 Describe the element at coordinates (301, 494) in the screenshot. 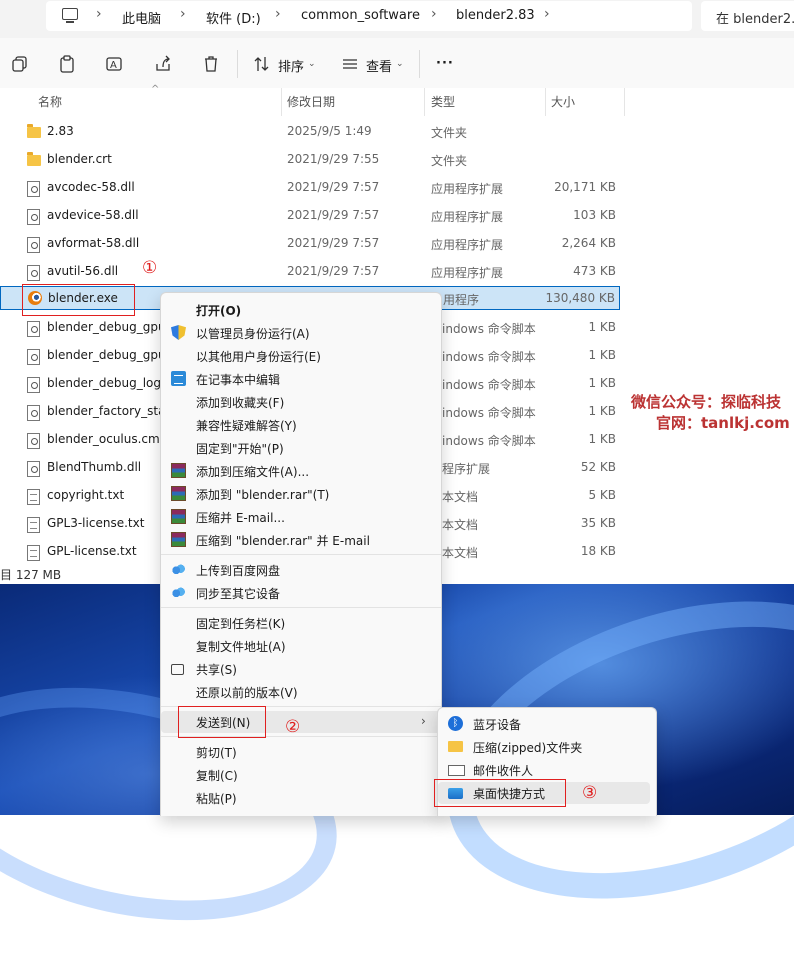

I see `menu-item-add-to-blender-rar: 添加到 "blender.rar"(T)` at that location.